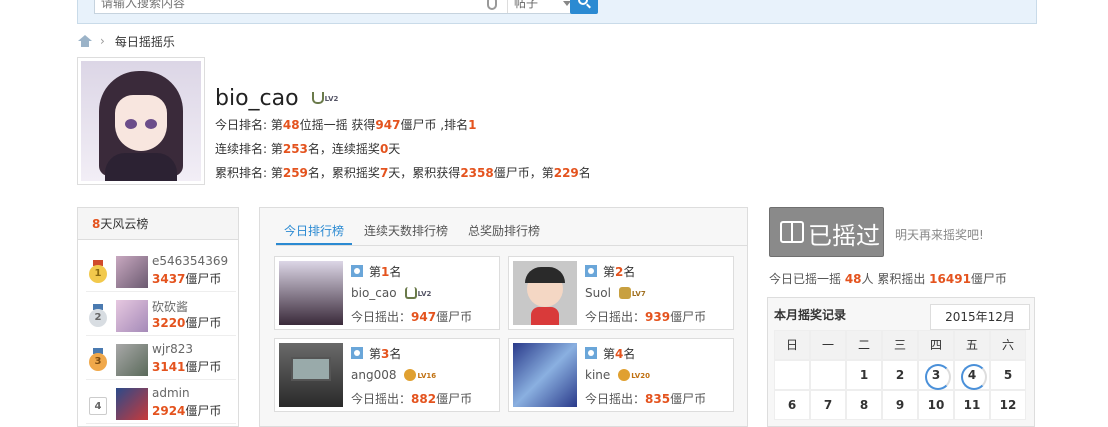 This screenshot has height=427, width=1108. Describe the element at coordinates (161, 272) in the screenshot. I see `list-item: 1 e546354369 3437僵尸币` at that location.